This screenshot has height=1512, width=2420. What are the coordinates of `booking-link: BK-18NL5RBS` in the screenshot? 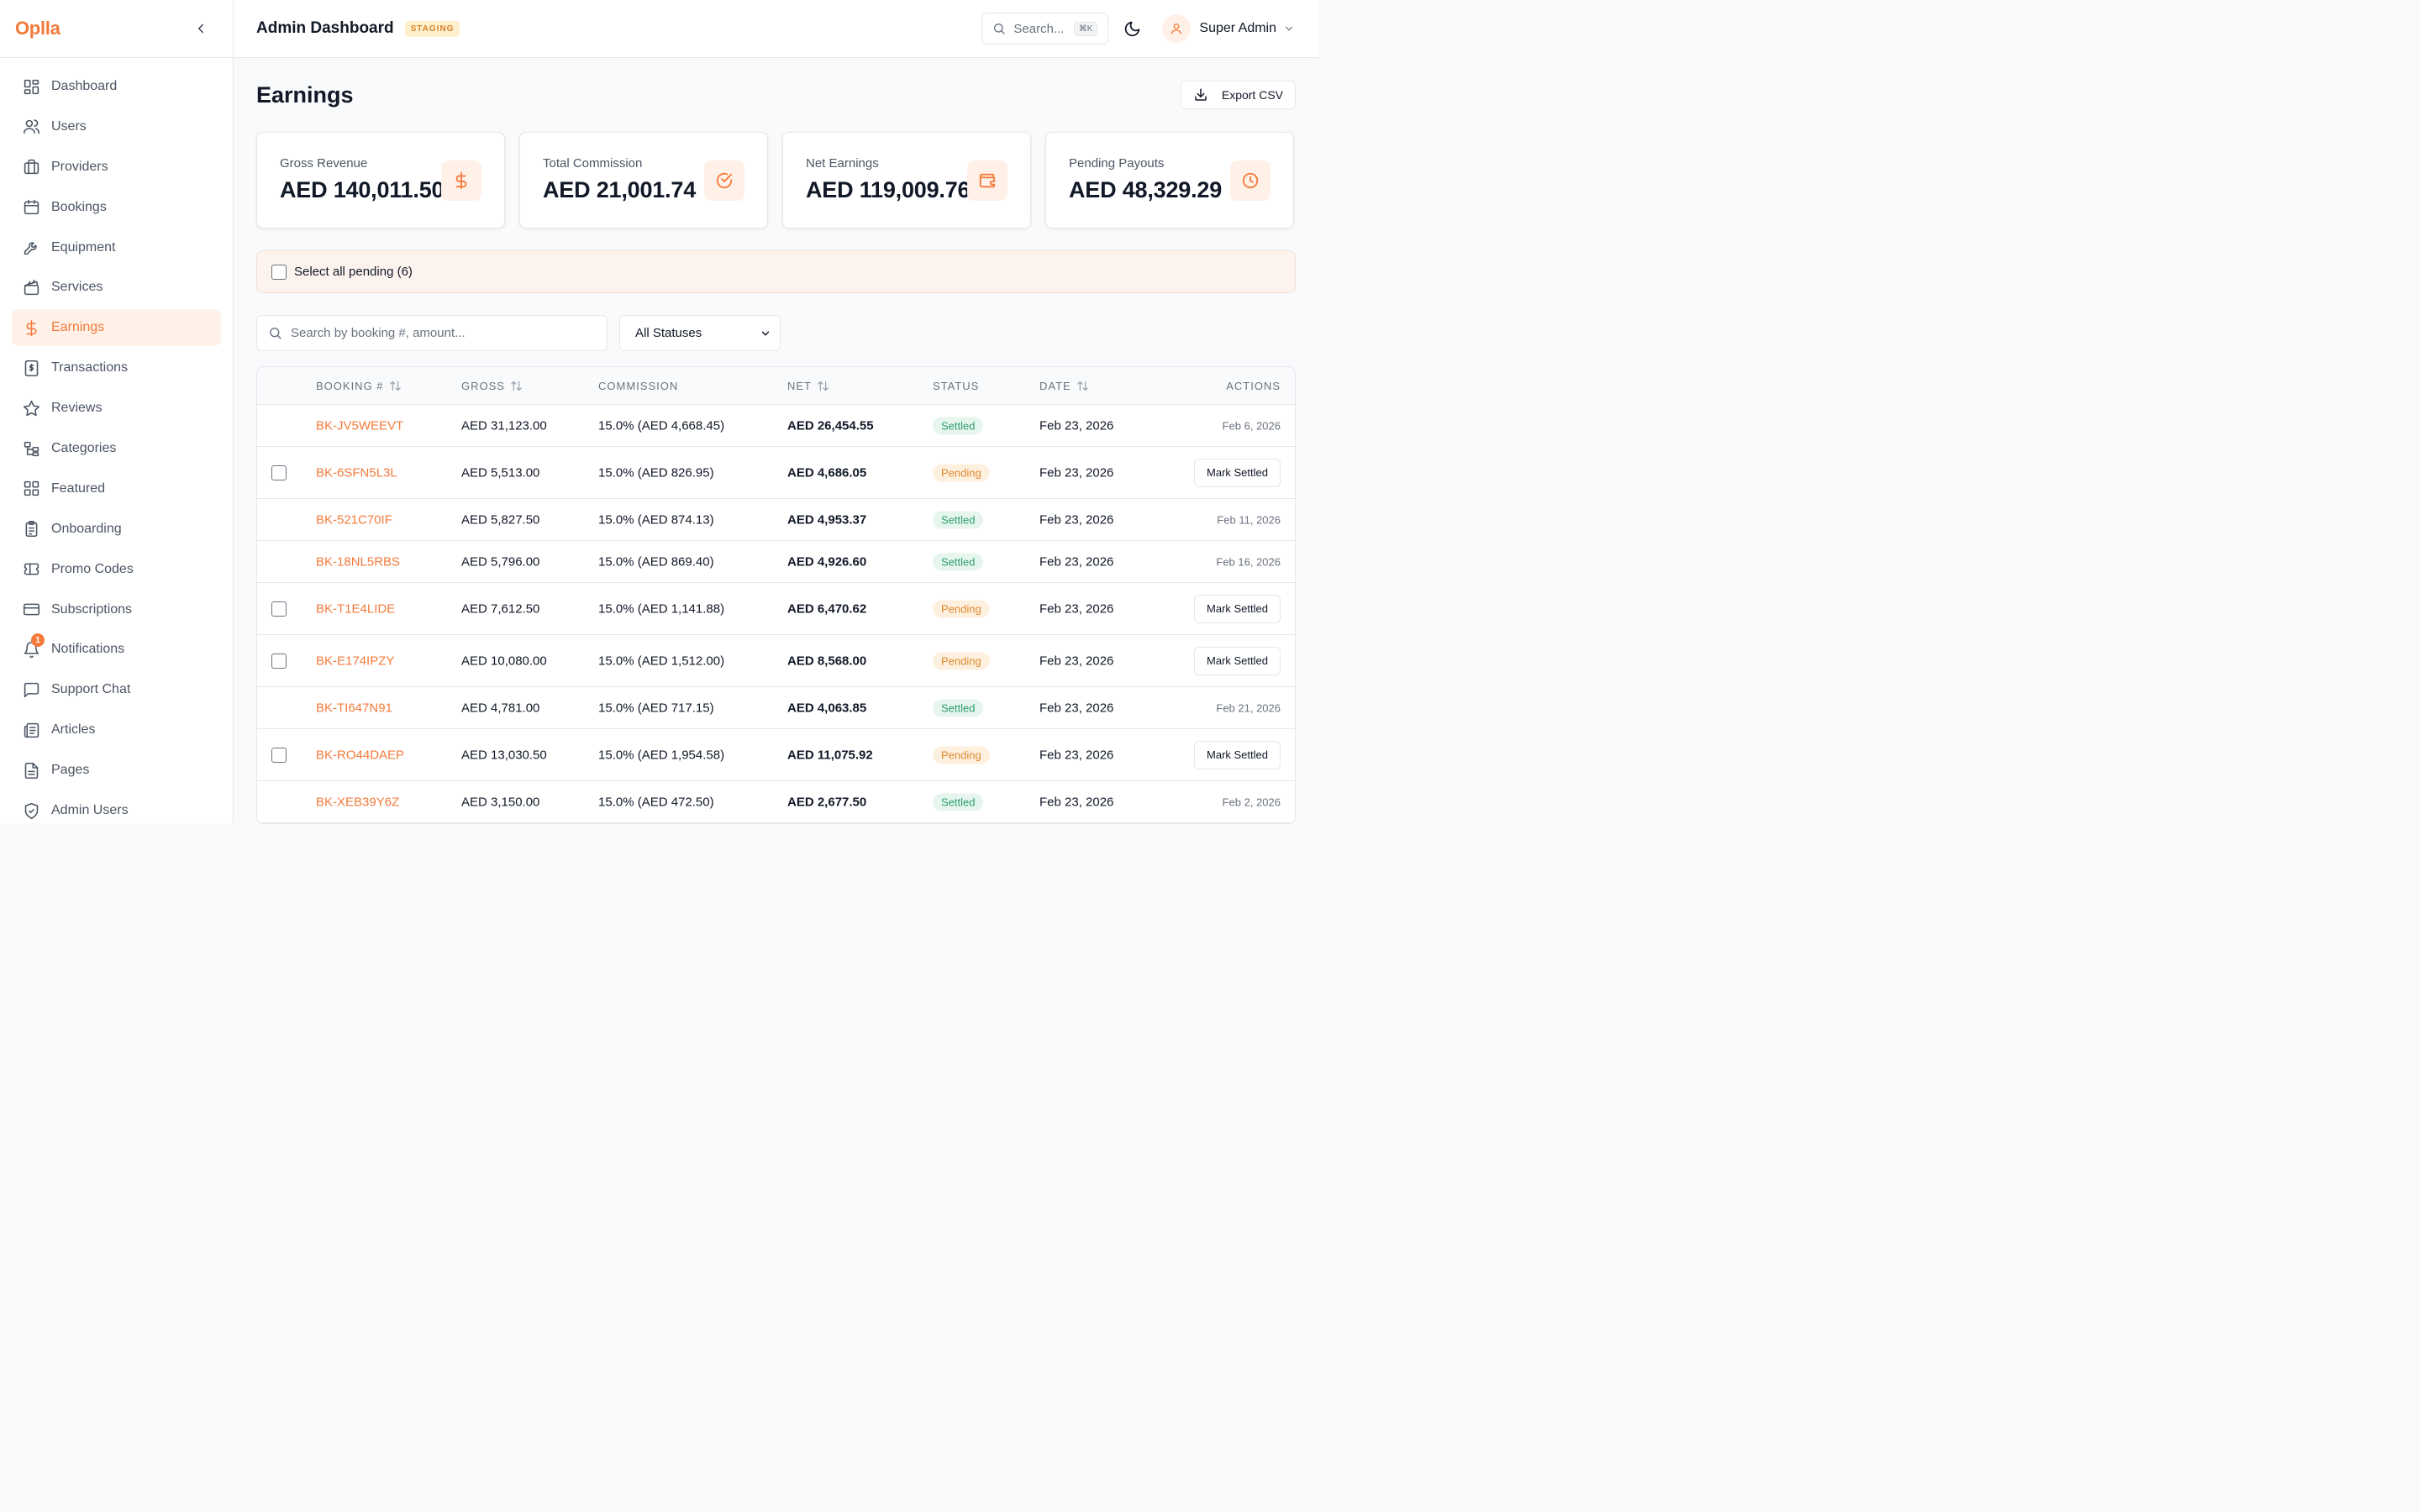 It's located at (358, 561).